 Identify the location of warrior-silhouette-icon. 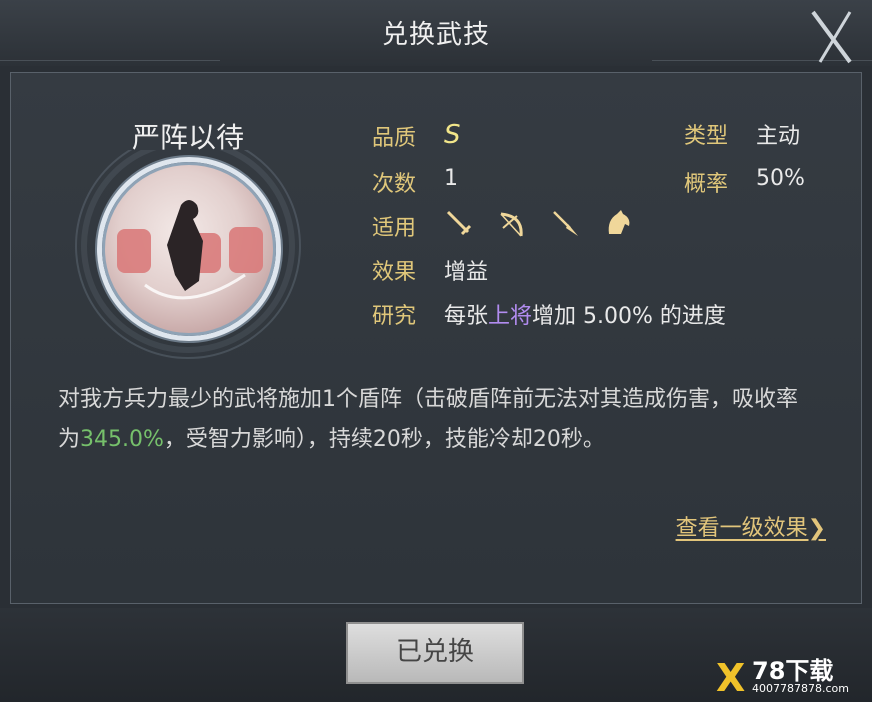
(190, 250).